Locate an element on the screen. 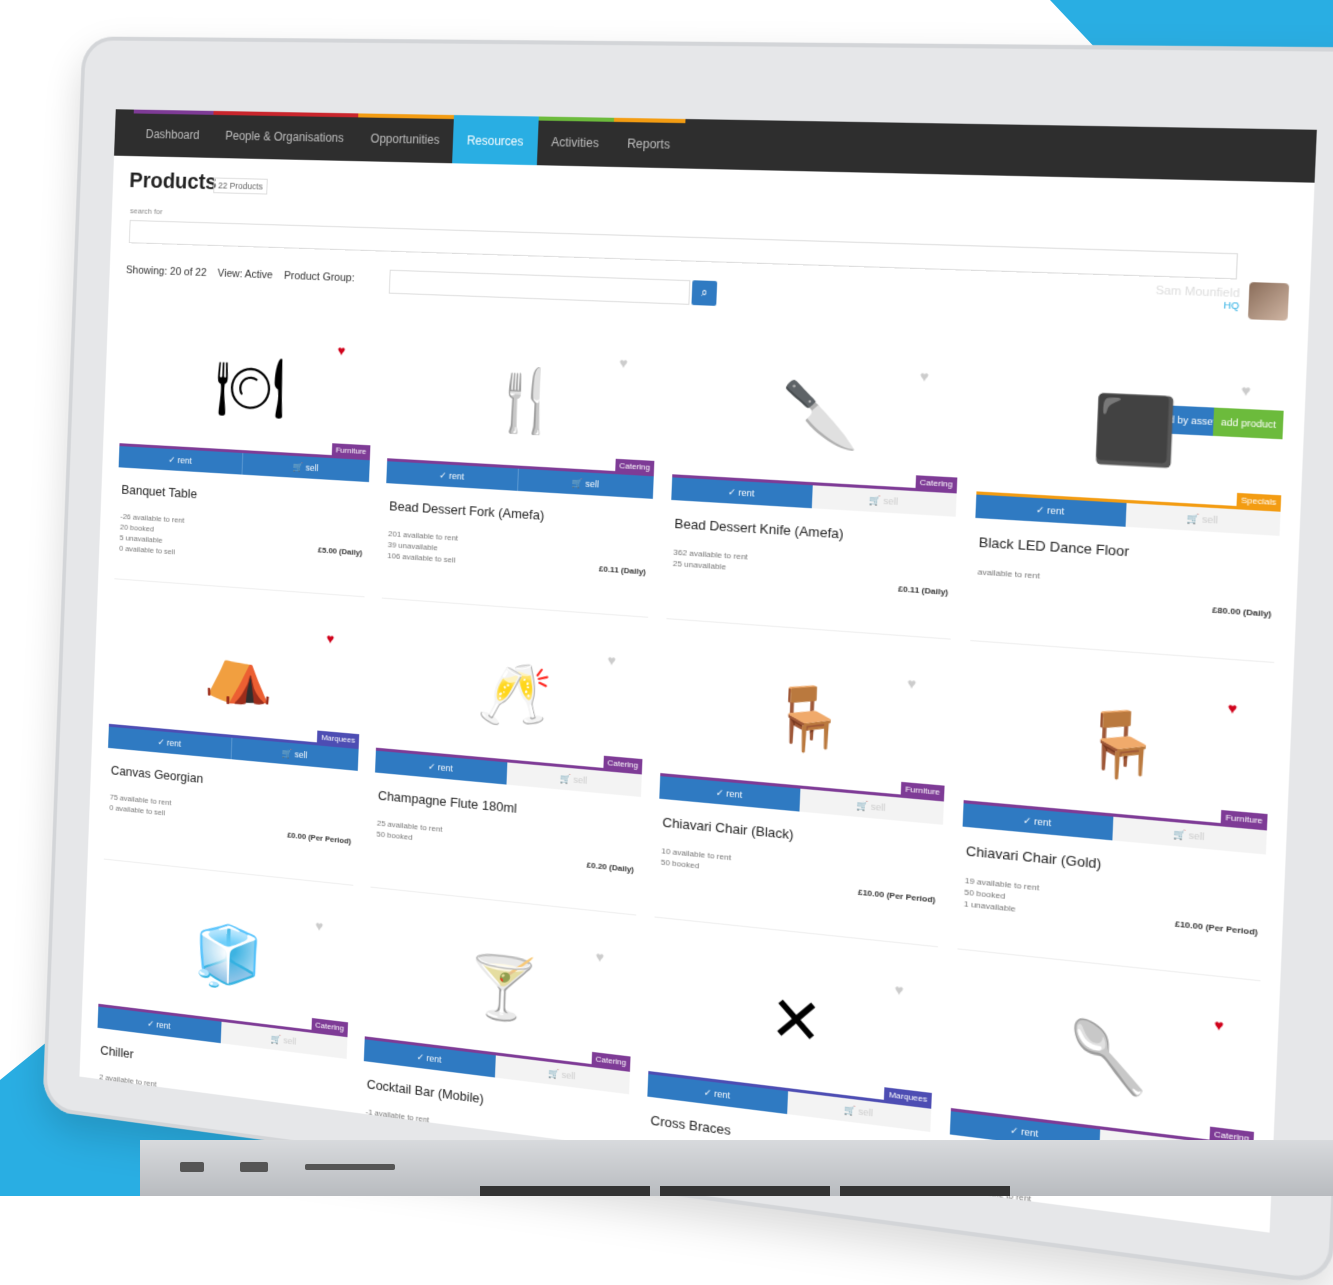 The image size is (1333, 1285). stock-info: 25 available to rent 50 booked is located at coordinates (409, 832).